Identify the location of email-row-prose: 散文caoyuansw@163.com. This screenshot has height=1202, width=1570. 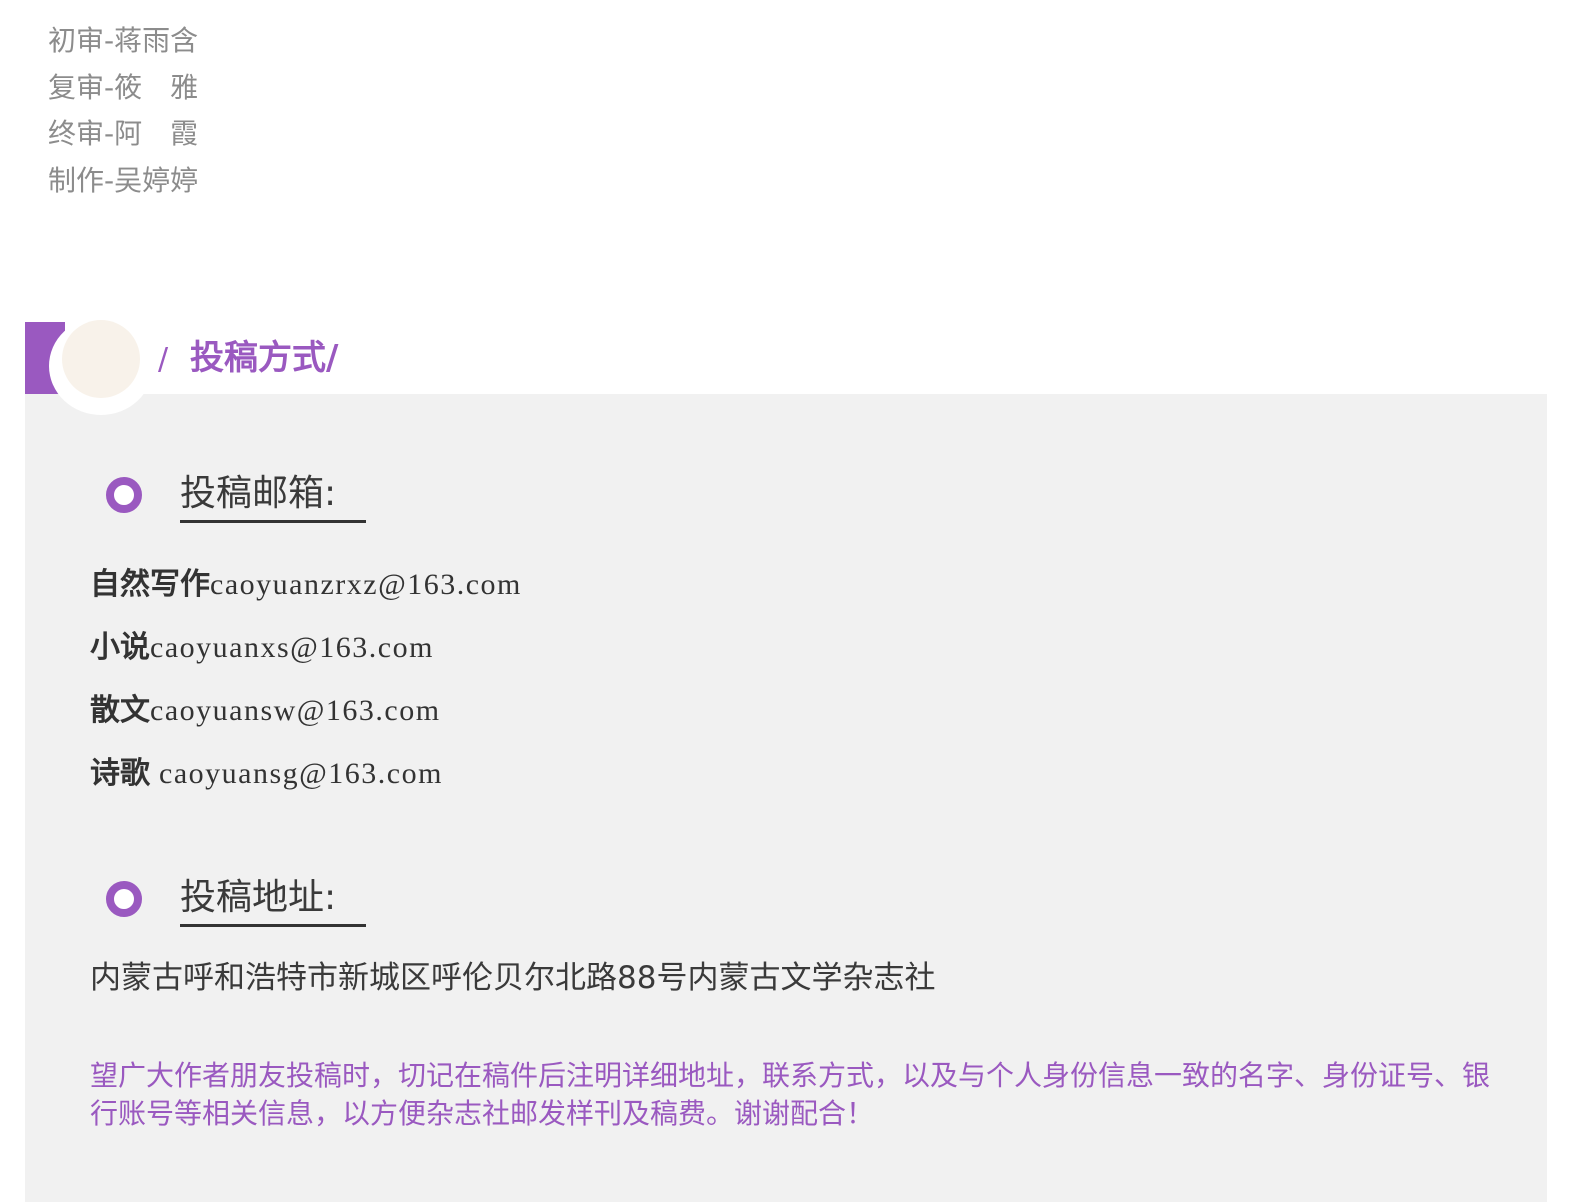
(265, 711).